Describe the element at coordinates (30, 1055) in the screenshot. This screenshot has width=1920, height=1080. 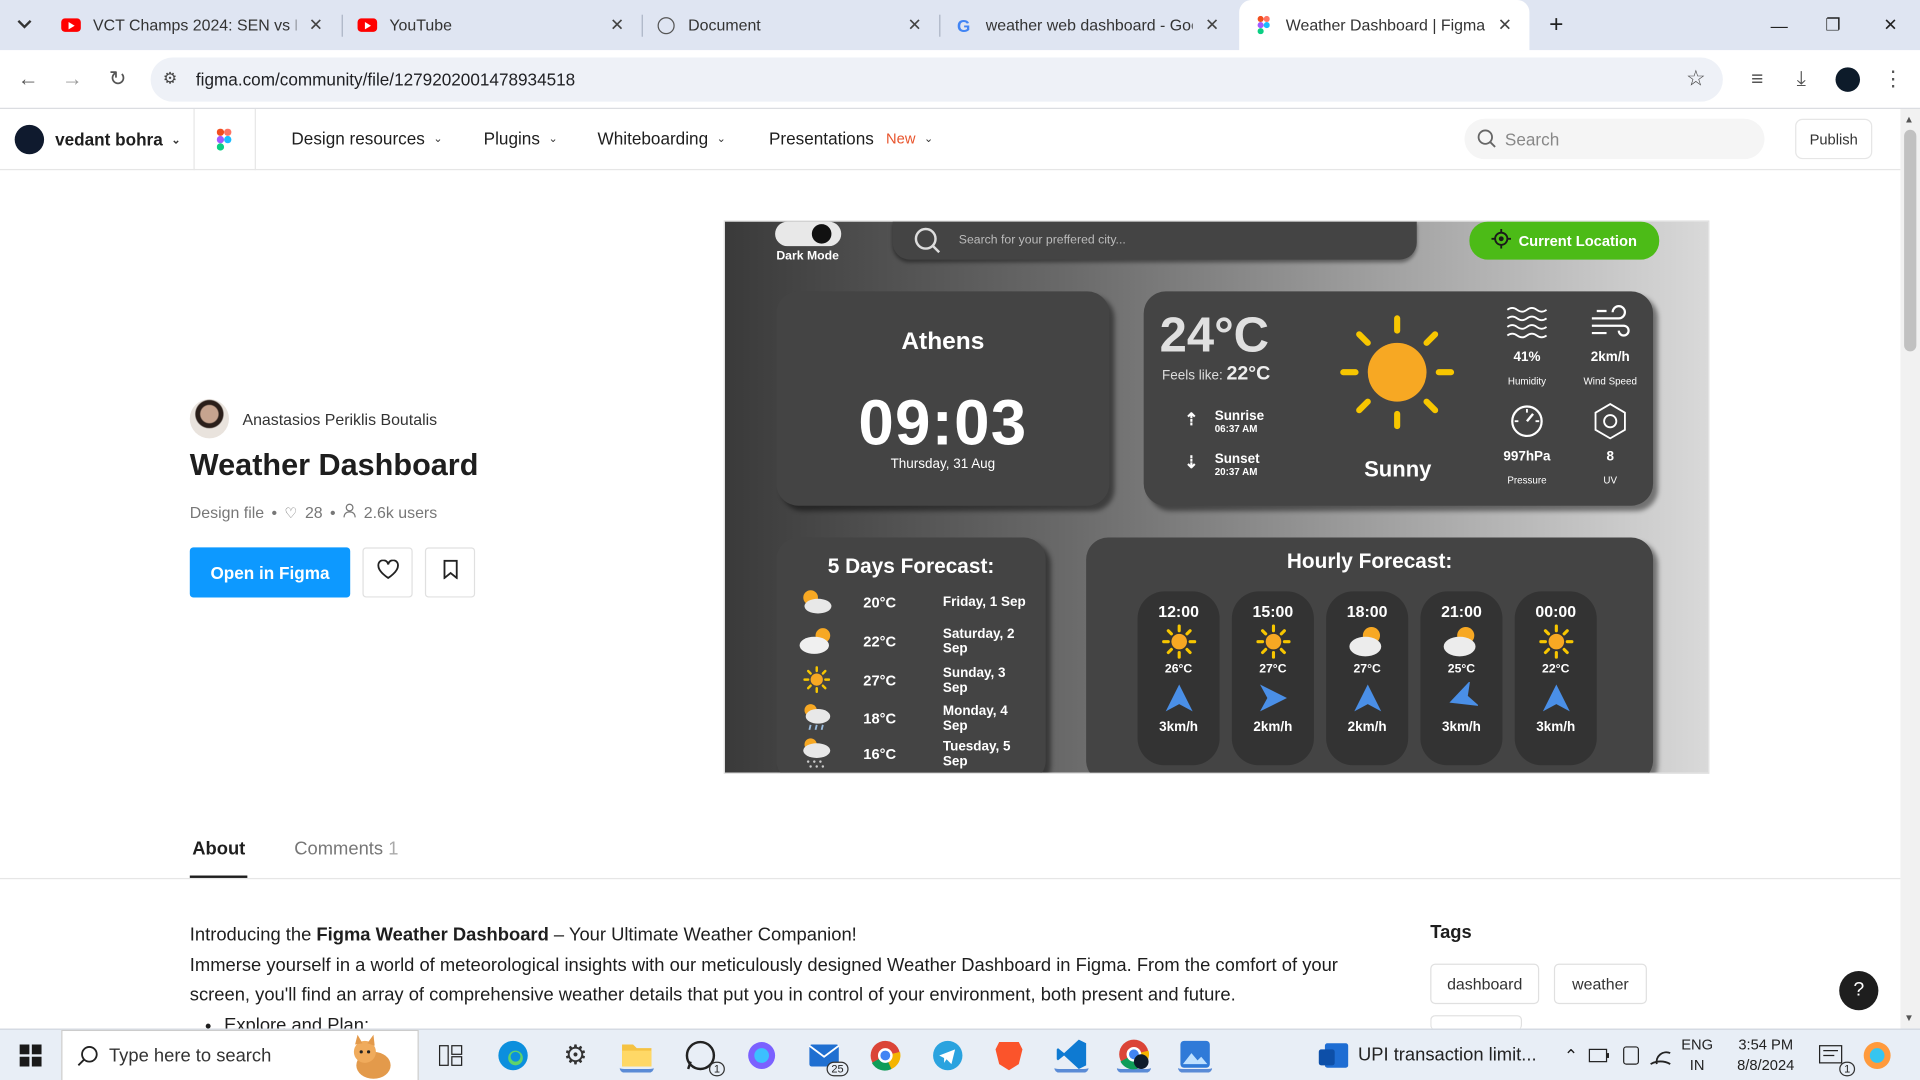
I see `windows-start-icon` at that location.